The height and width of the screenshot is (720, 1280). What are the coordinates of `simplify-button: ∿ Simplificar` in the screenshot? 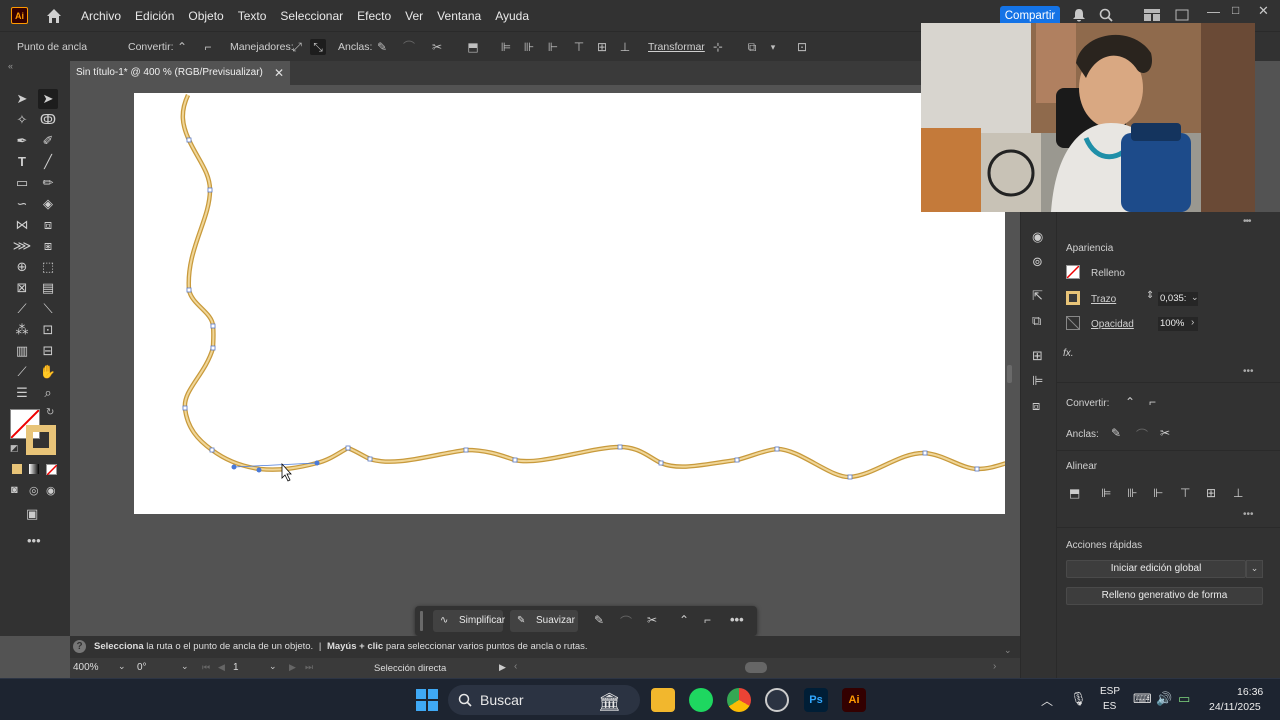 It's located at (469, 621).